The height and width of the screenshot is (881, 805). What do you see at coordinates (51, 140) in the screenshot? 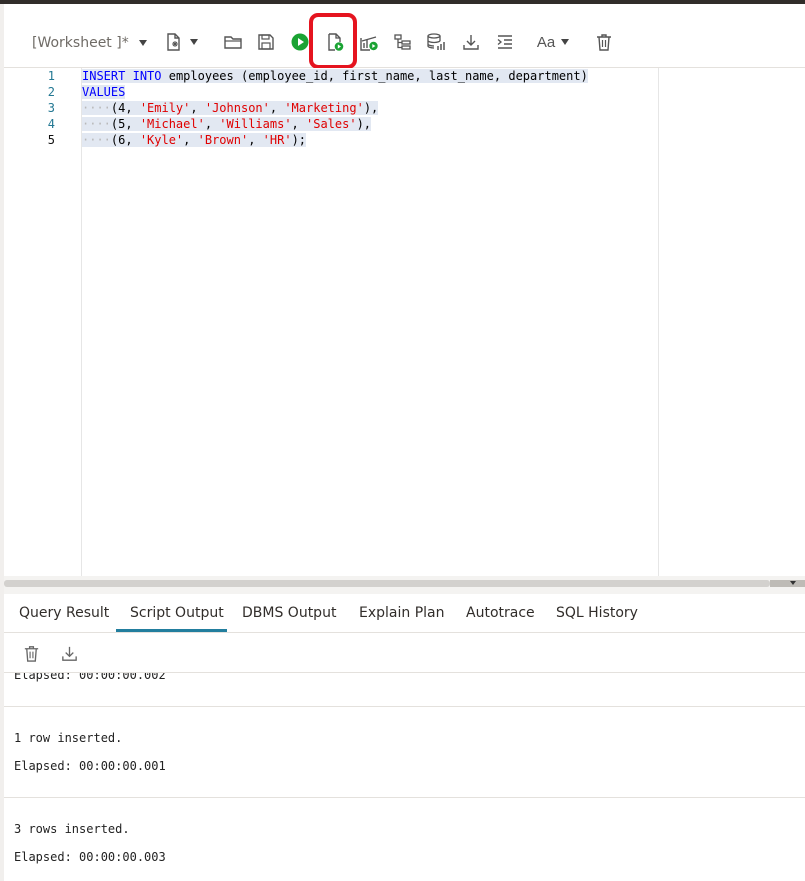
I see `line-number: 5` at bounding box center [51, 140].